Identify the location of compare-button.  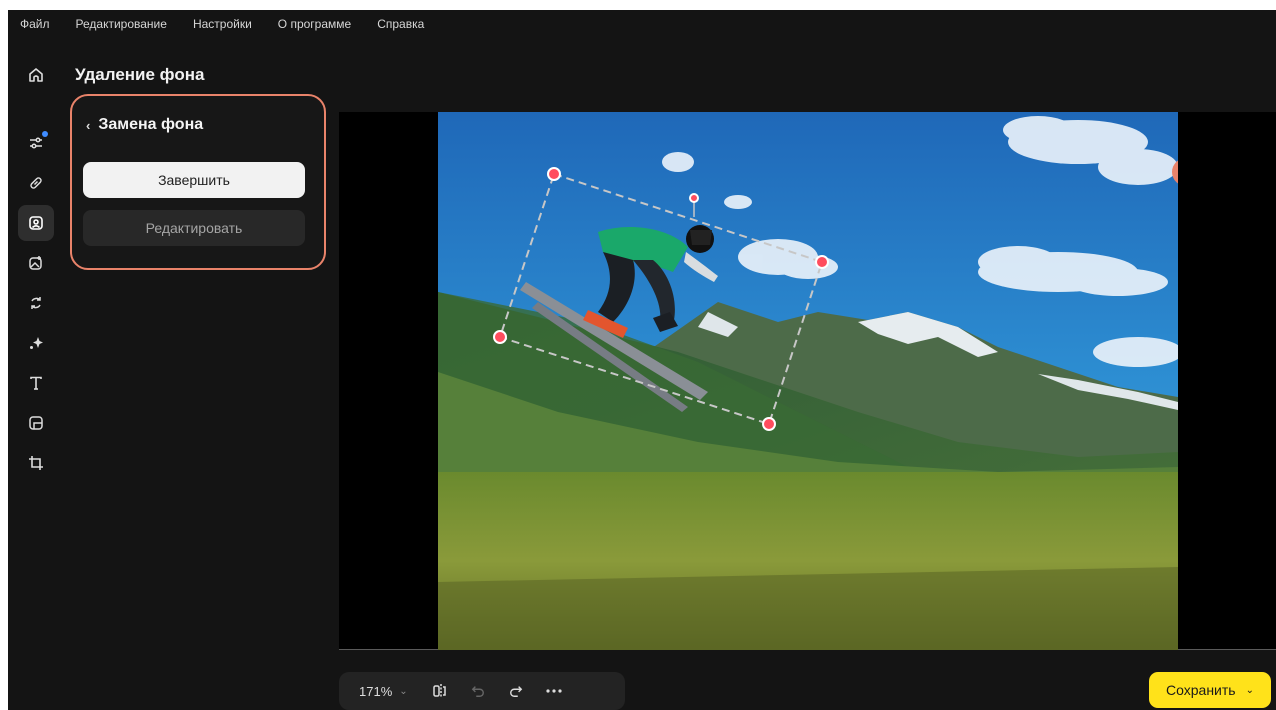
(440, 691).